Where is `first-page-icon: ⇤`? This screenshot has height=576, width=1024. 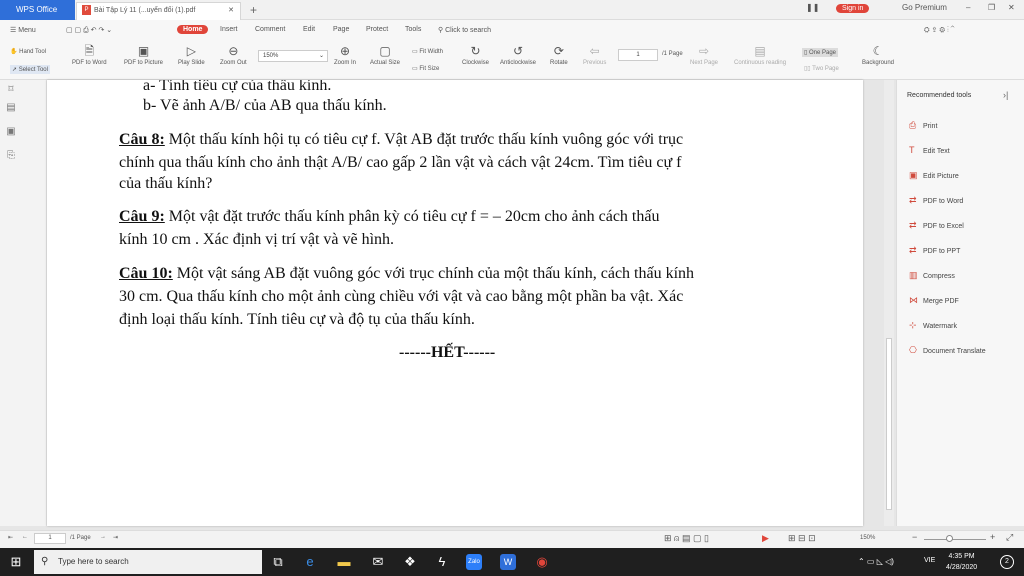
first-page-icon: ⇤ is located at coordinates (10, 537).